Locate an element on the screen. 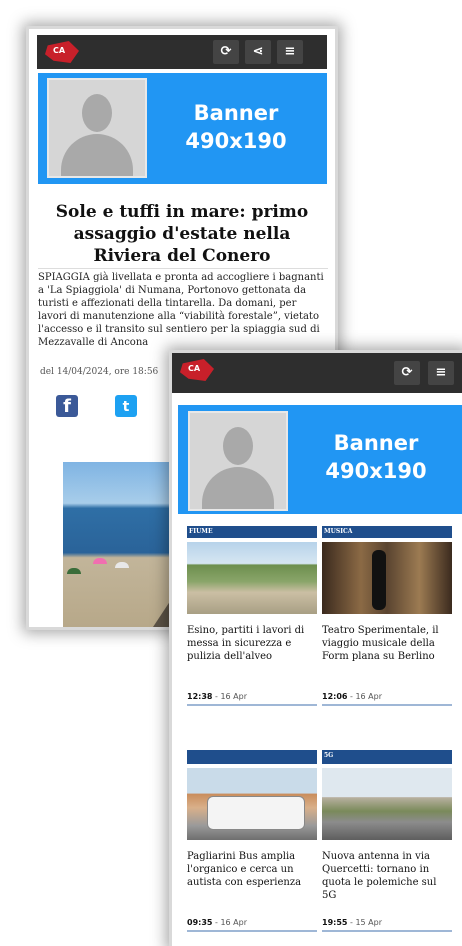 The height and width of the screenshot is (946, 462). performer is located at coordinates (379, 580).